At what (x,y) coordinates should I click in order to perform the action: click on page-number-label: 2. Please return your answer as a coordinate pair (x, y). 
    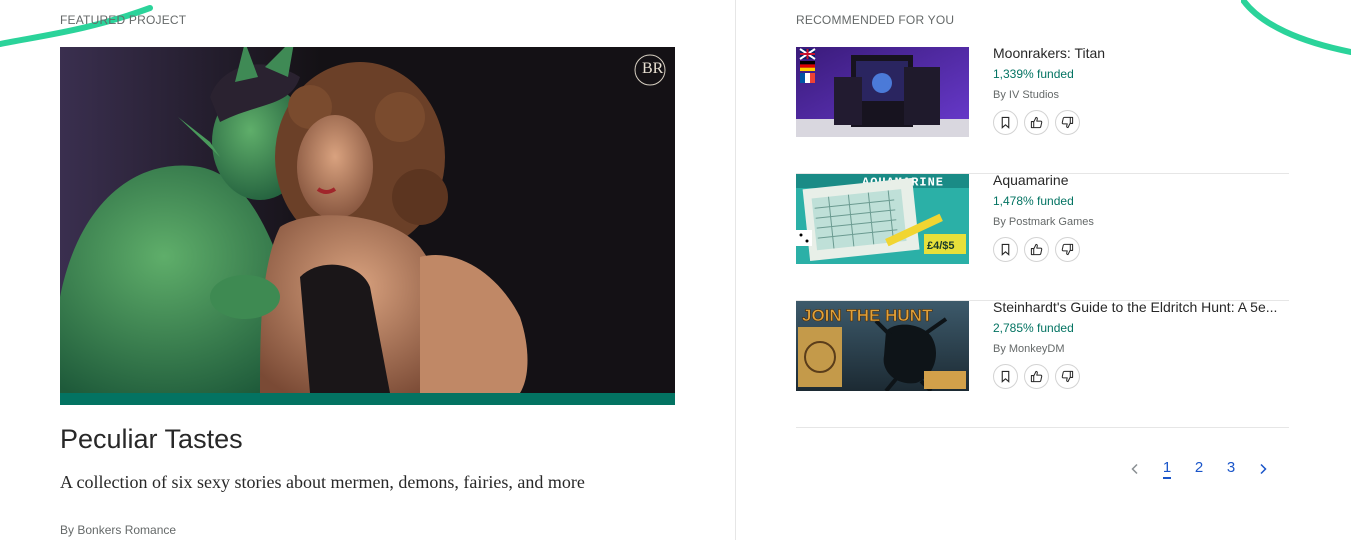
    Looking at the image, I should click on (1199, 467).